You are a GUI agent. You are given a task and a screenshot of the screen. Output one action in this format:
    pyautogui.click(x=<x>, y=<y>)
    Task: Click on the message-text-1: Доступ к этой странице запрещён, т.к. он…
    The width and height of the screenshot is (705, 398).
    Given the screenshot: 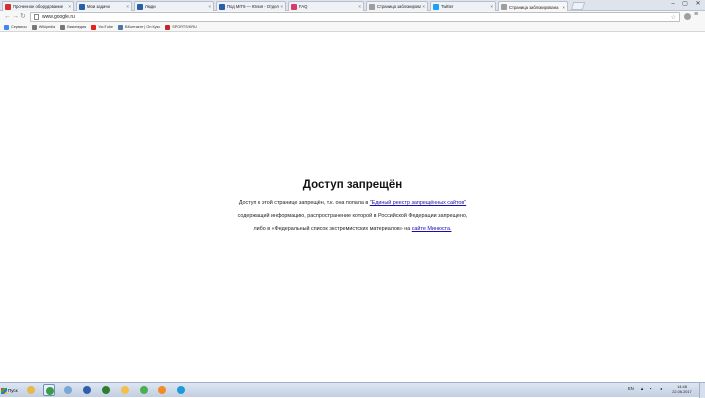 What is the action you would take?
    pyautogui.click(x=304, y=203)
    